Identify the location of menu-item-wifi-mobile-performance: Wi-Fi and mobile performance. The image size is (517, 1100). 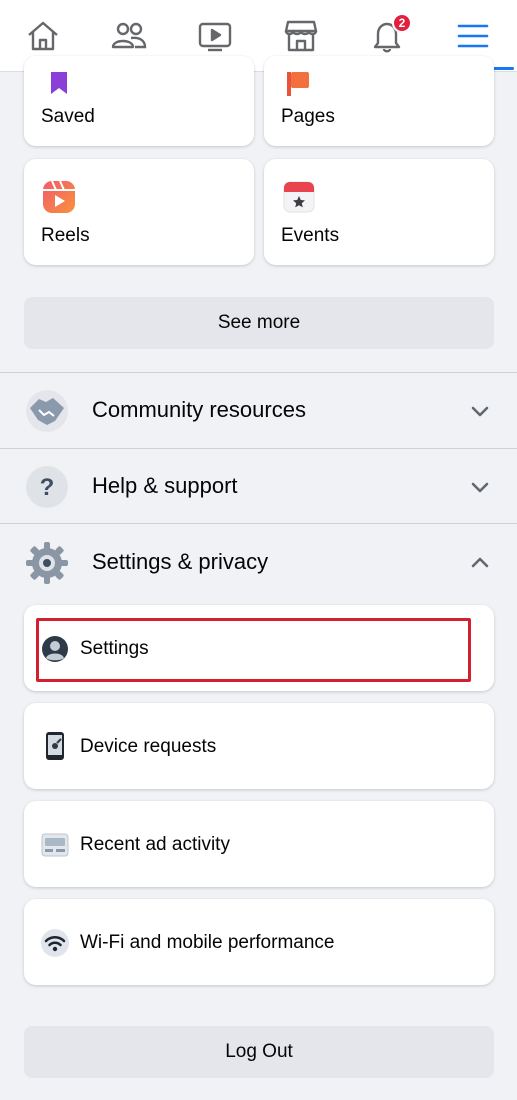
(259, 942).